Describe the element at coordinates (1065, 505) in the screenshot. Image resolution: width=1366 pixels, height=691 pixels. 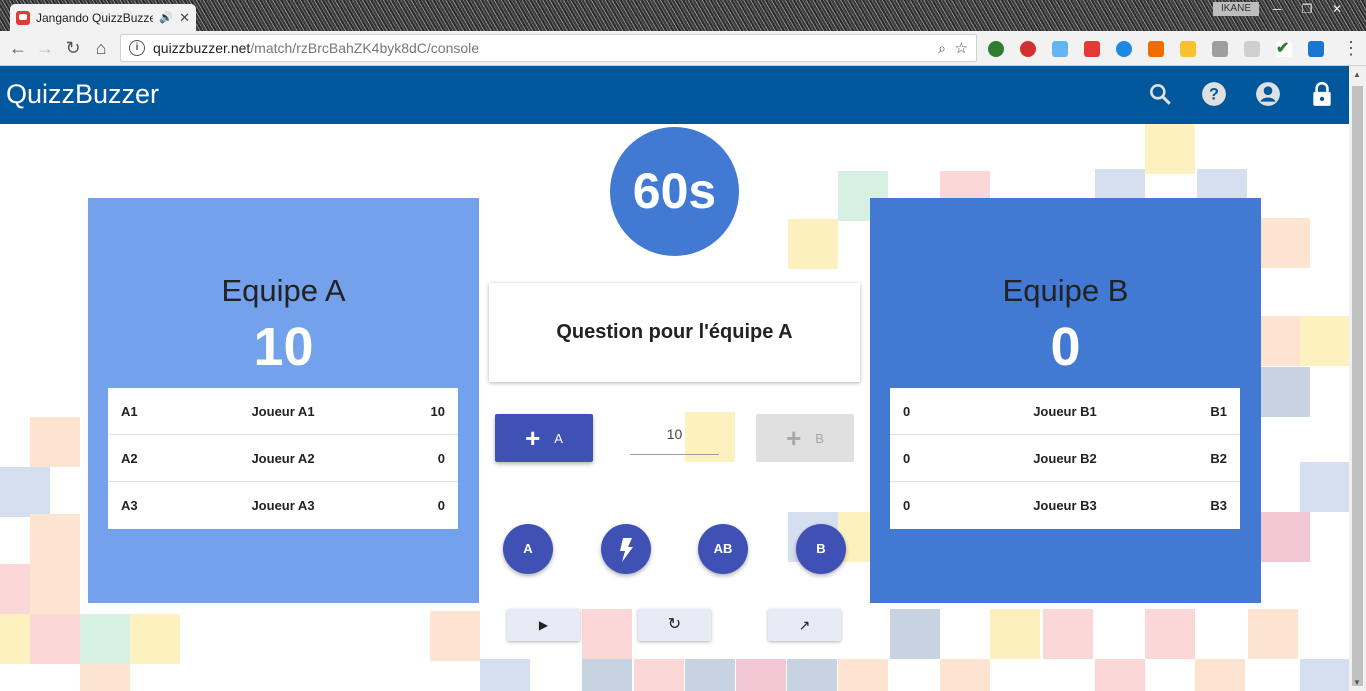
I see `table-row: 0 Joueur B3 B3` at that location.